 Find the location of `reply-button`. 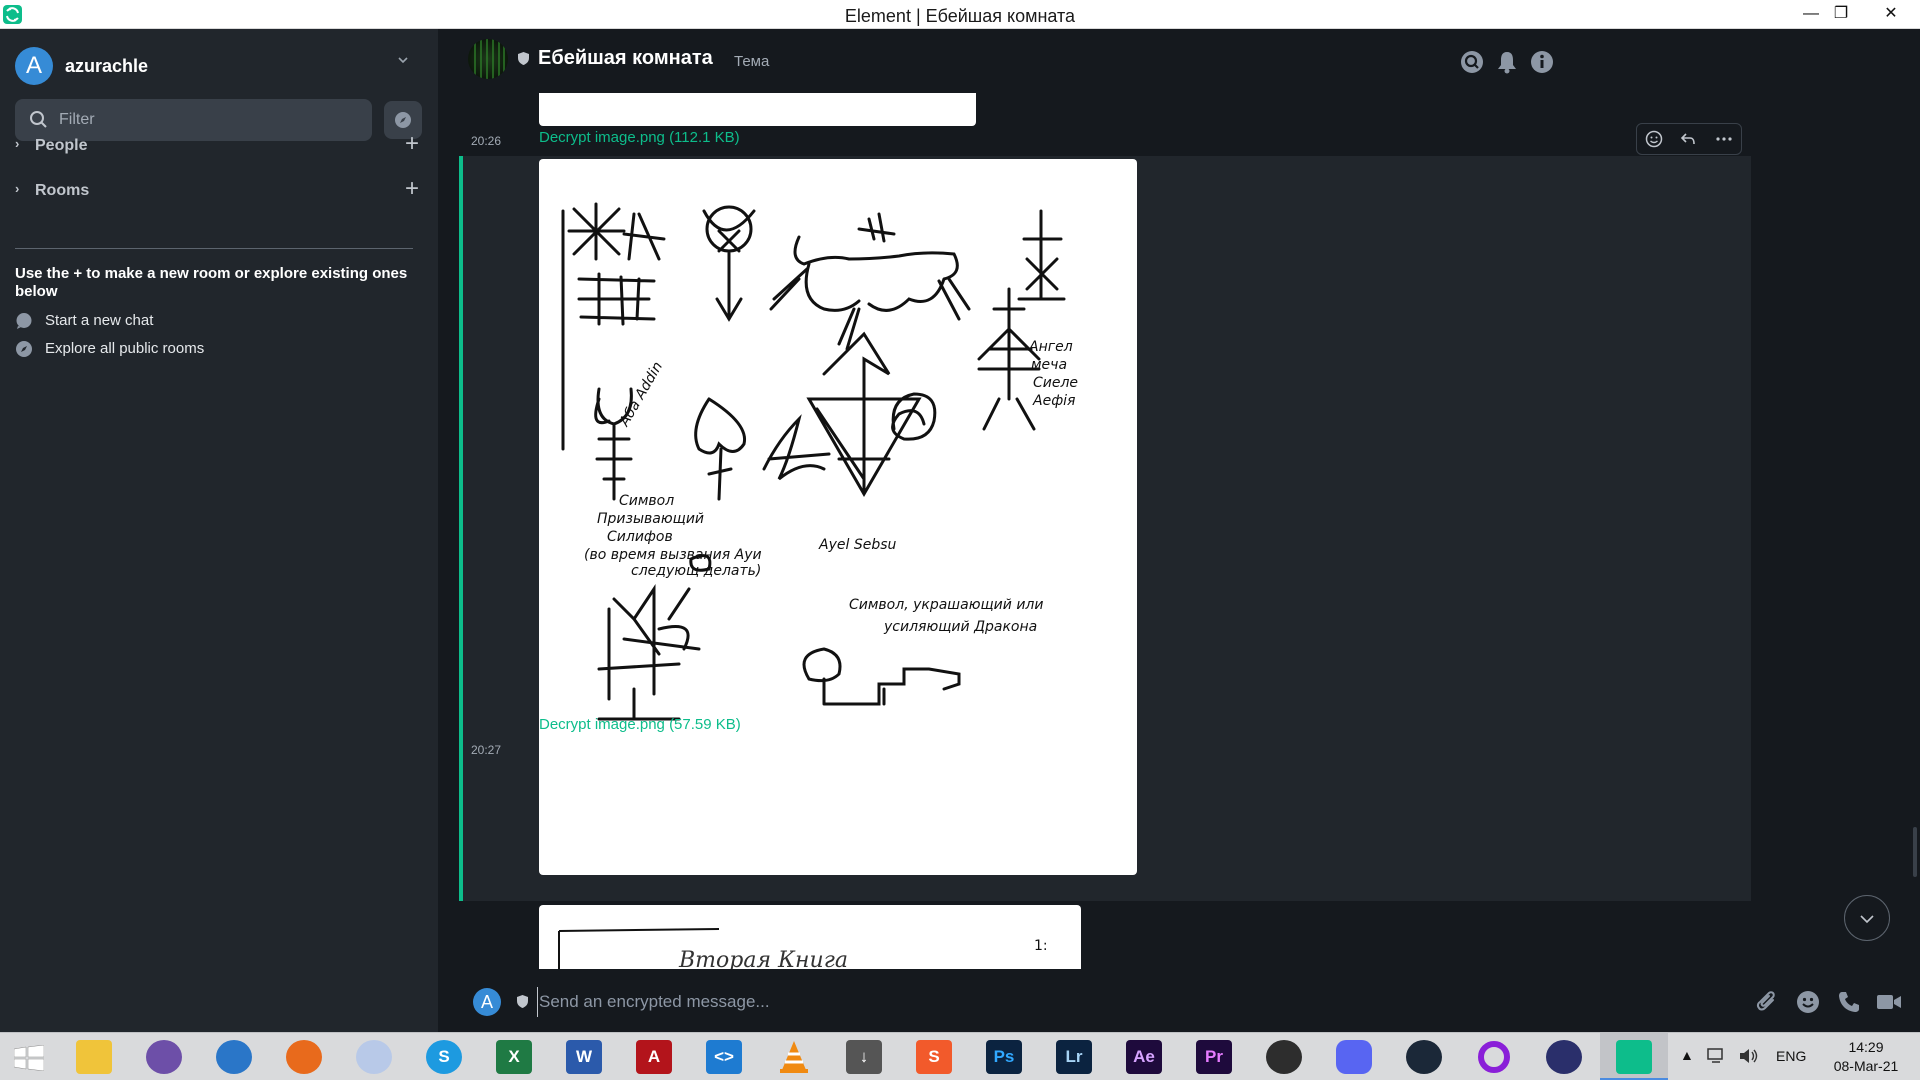

reply-button is located at coordinates (1688, 139).